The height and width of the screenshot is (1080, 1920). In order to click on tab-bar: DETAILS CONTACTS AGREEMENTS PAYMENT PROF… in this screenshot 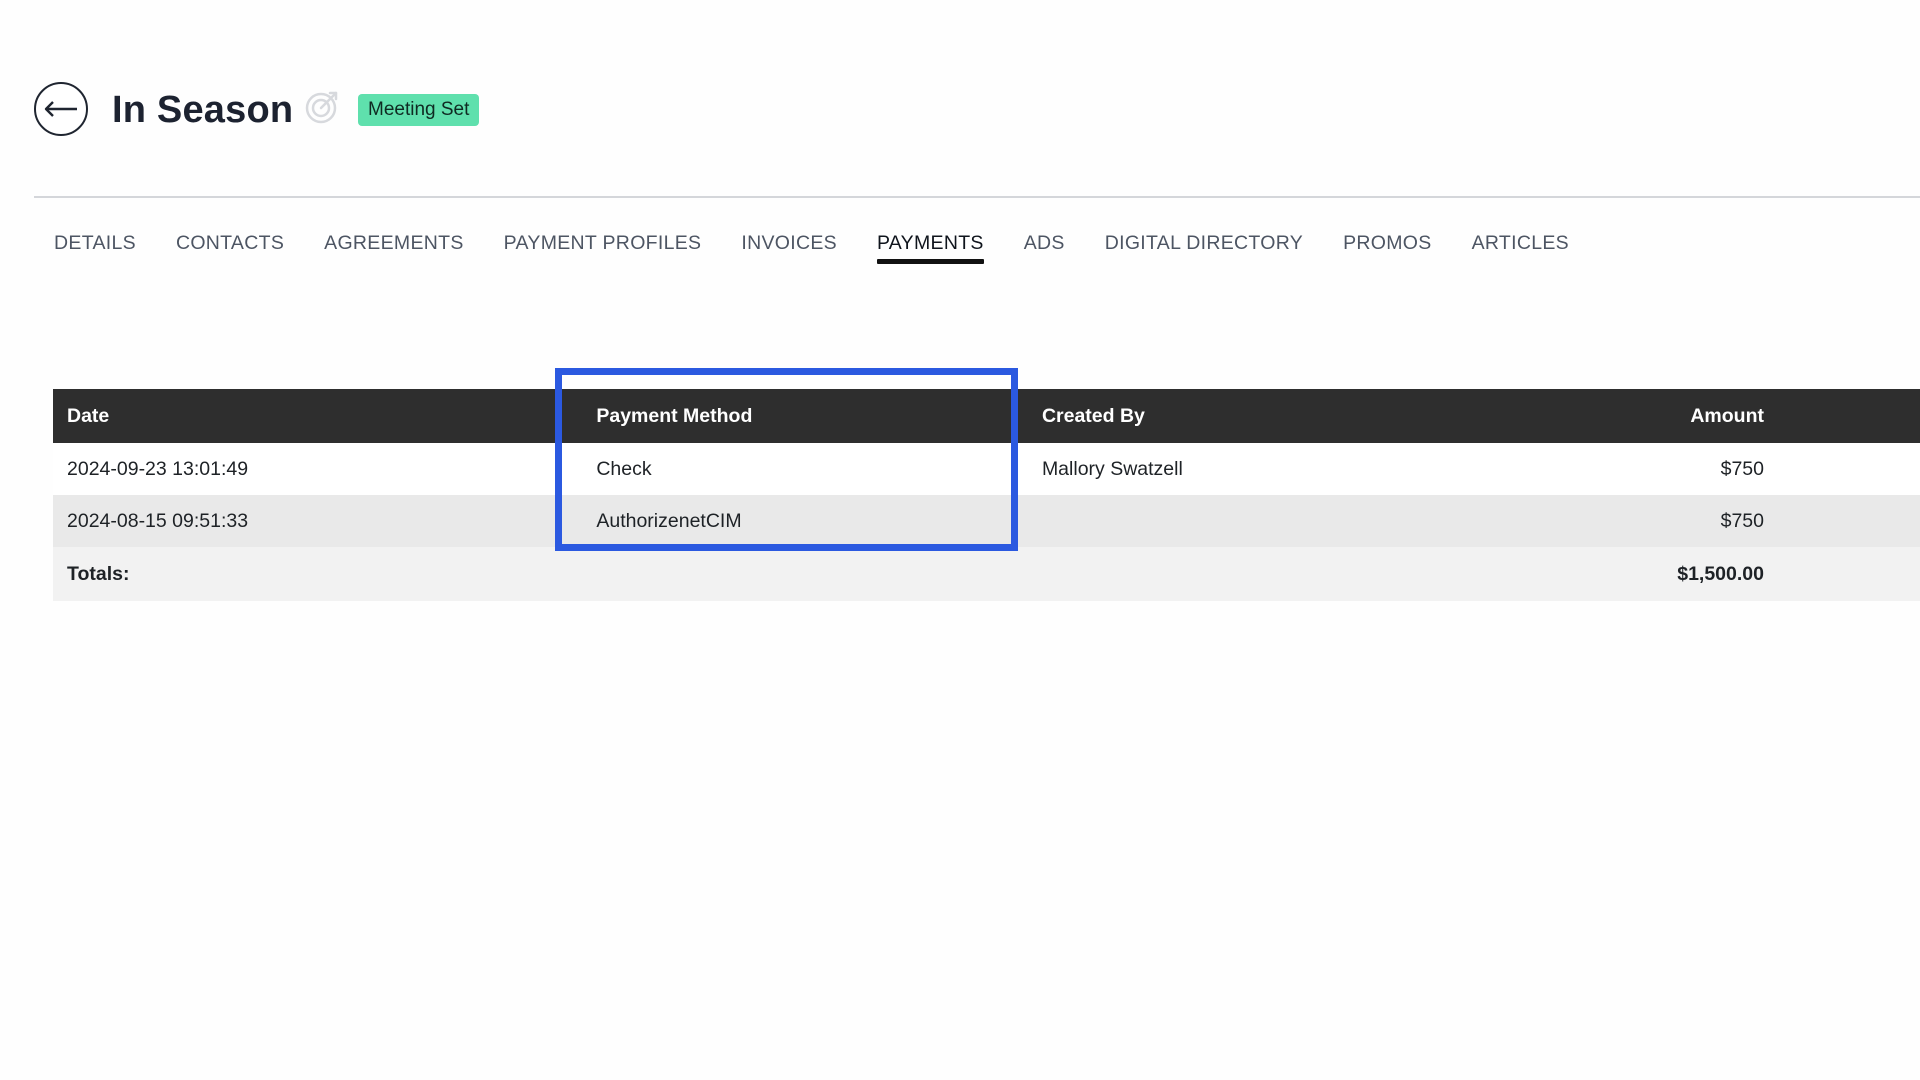, I will do `click(831, 246)`.